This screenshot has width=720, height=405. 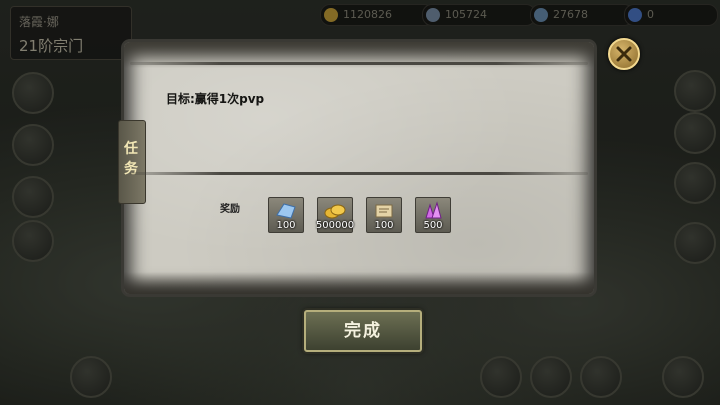 I want to click on reward-item-blue-crystal: 100, so click(x=286, y=215).